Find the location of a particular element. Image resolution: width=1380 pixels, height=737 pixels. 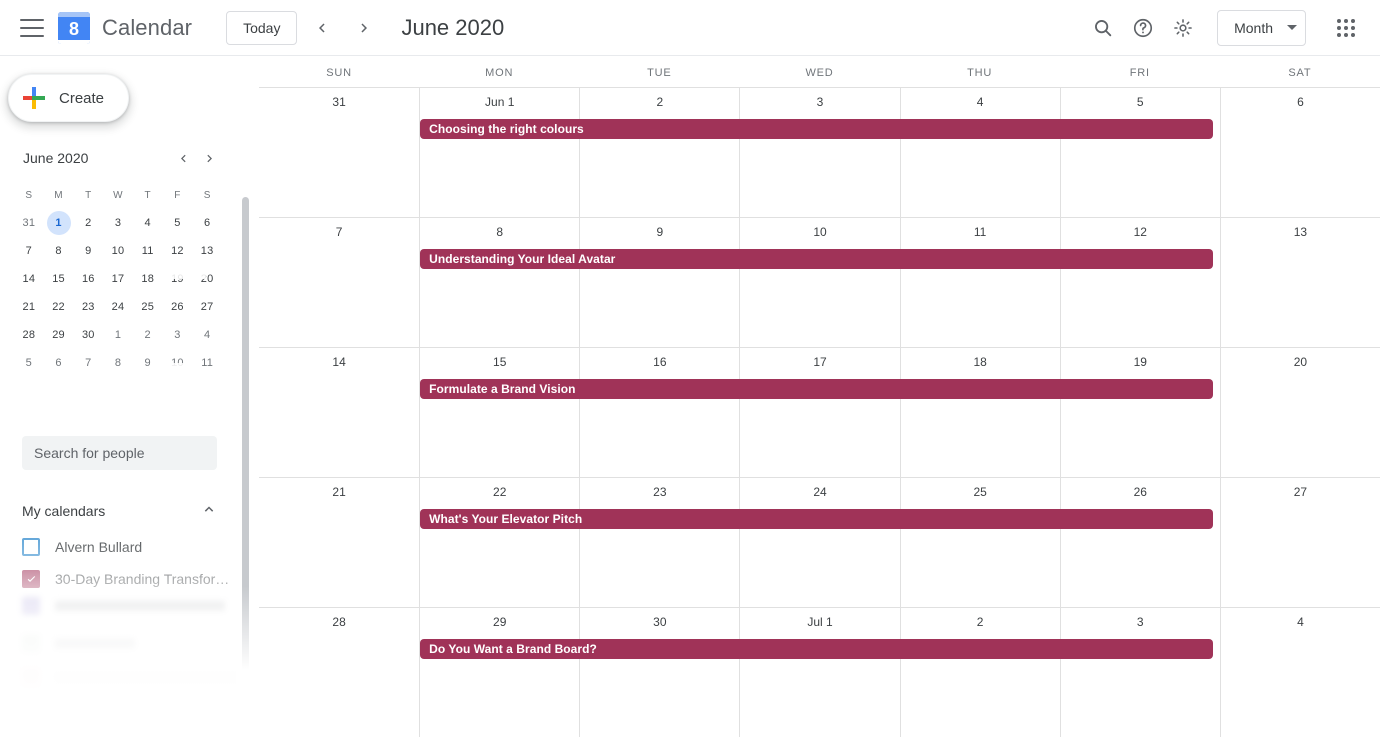

mini-calendar-day: 8 is located at coordinates (59, 251).